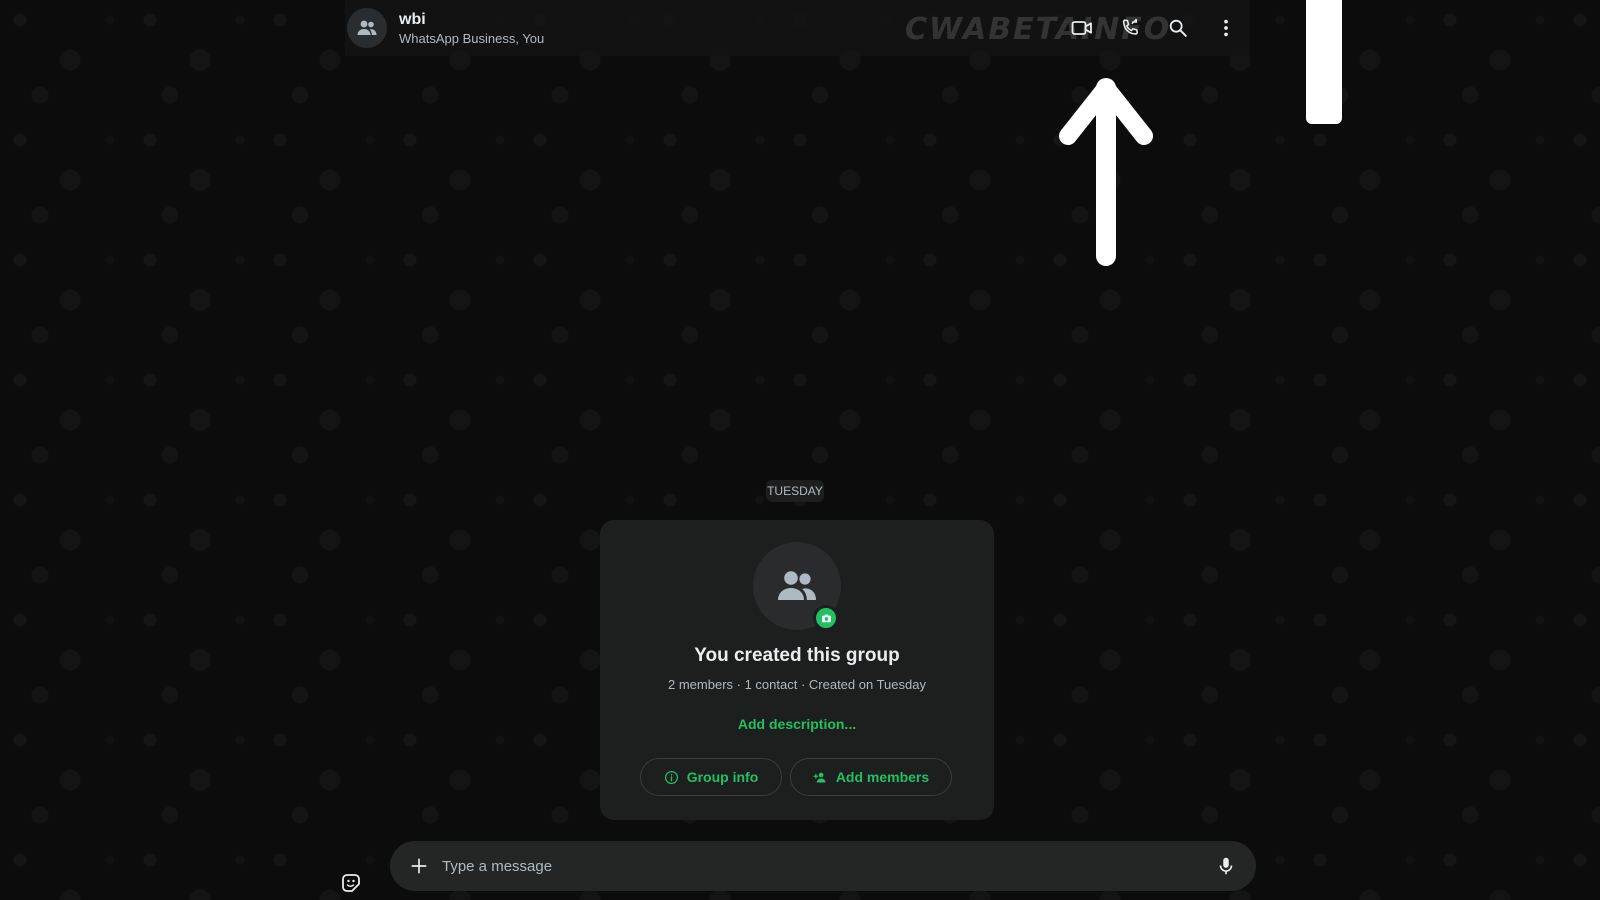 The image size is (1600, 900). I want to click on set-photo-button, so click(826, 618).